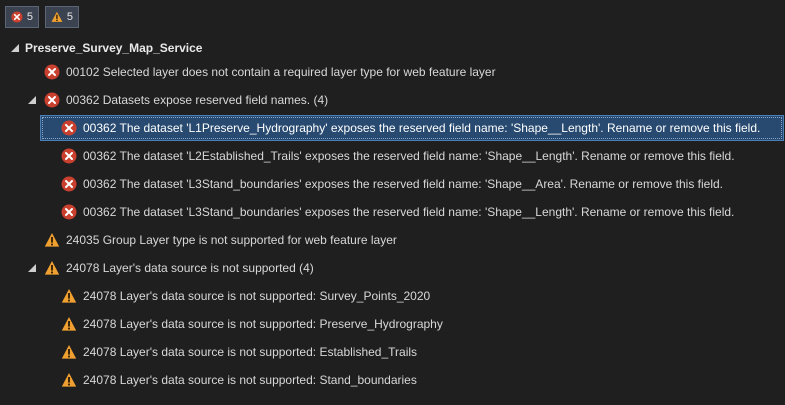  I want to click on warnings-filter-button: 5, so click(62, 17).